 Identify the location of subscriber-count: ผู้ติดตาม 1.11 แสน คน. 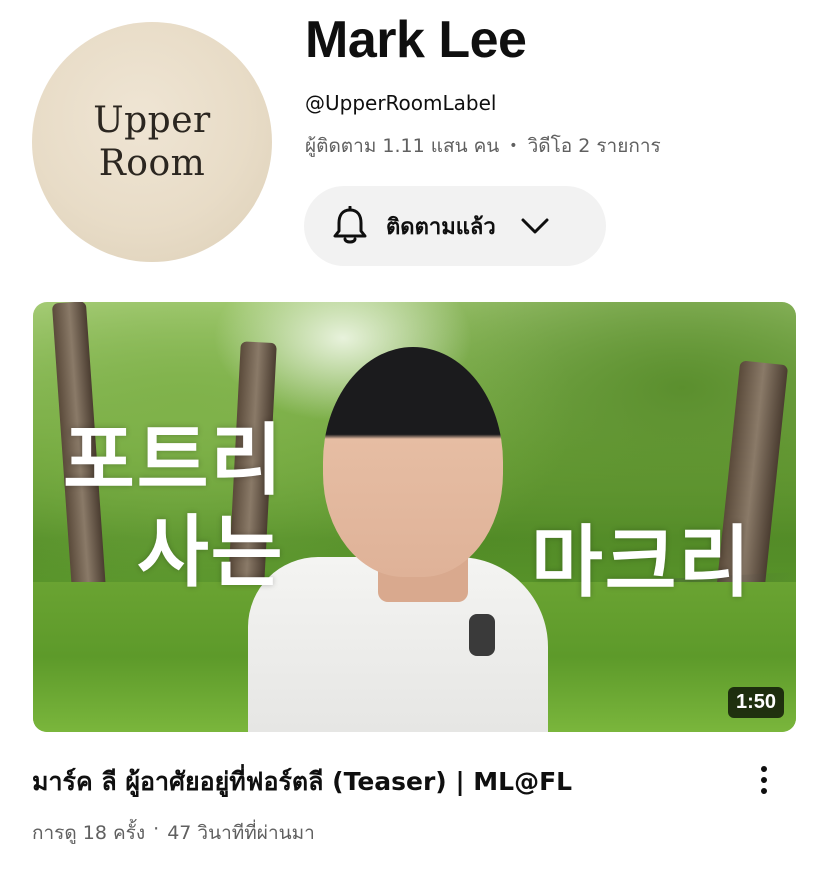
(402, 146).